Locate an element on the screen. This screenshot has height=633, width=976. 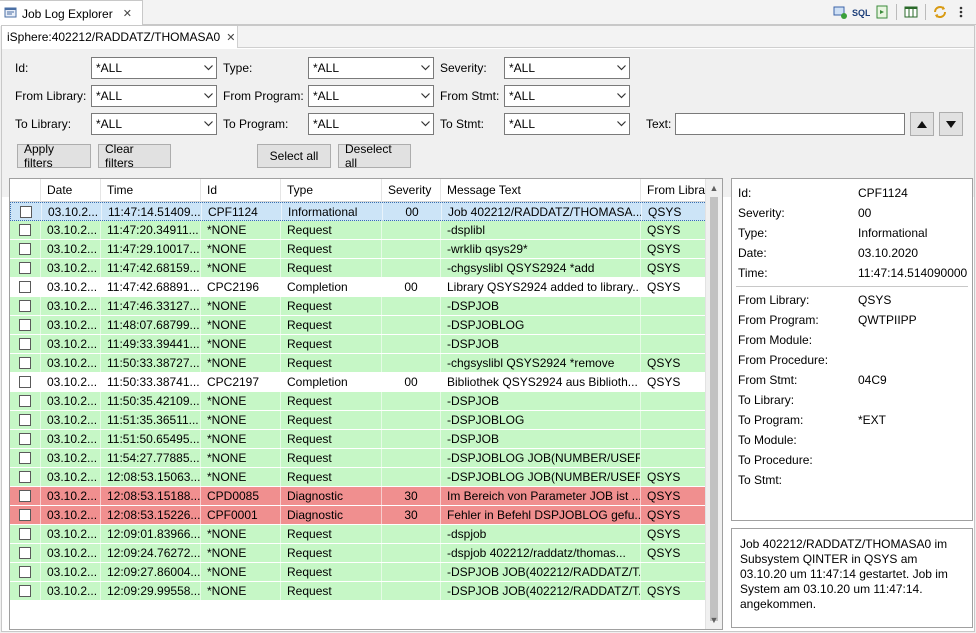
filter-severity-combo: *ALL is located at coordinates (567, 68).